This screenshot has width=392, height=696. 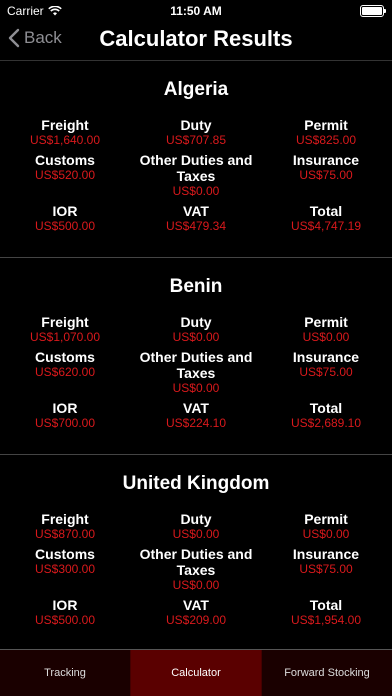 I want to click on vat-value: US$479.34, so click(x=196, y=226).